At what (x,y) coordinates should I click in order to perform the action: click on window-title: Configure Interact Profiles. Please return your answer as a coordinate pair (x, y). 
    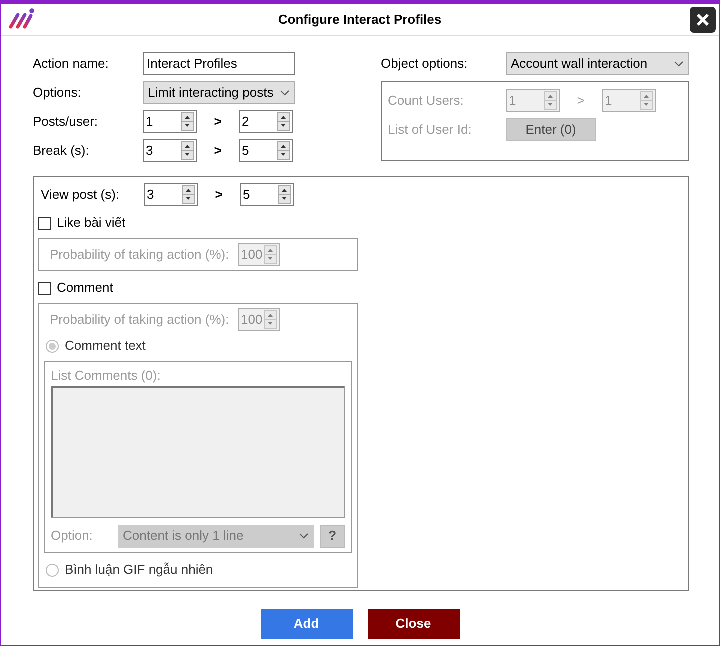
    Looking at the image, I should click on (360, 19).